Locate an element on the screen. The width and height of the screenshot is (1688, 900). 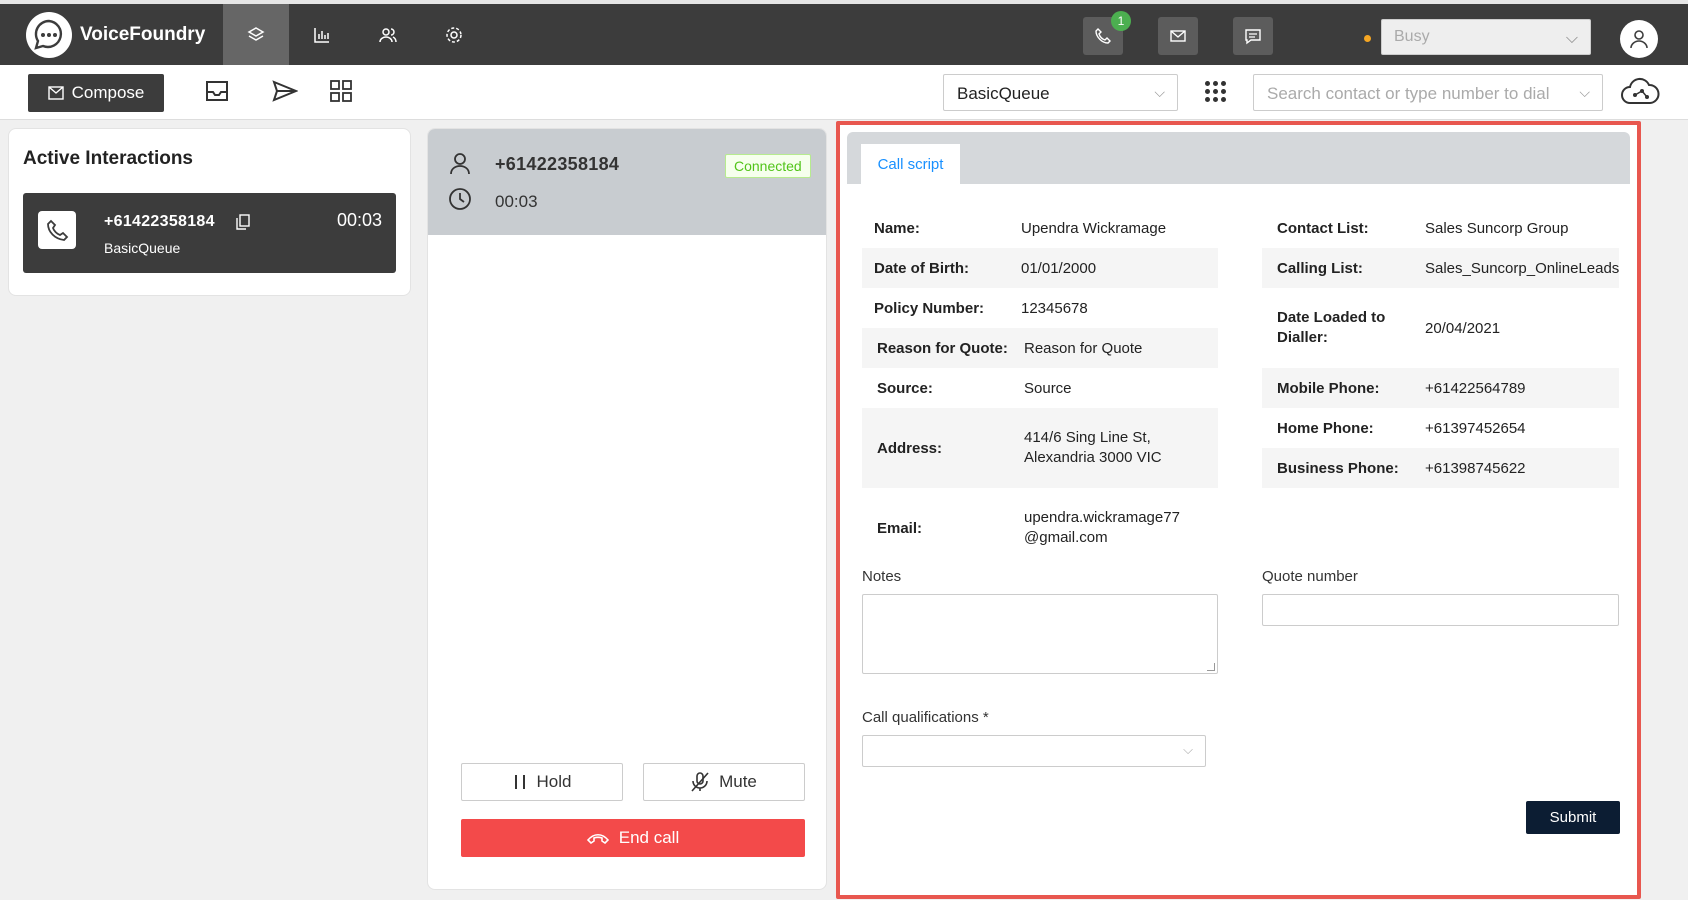
queue-select: BasicQueue ⌵ is located at coordinates (1060, 92).